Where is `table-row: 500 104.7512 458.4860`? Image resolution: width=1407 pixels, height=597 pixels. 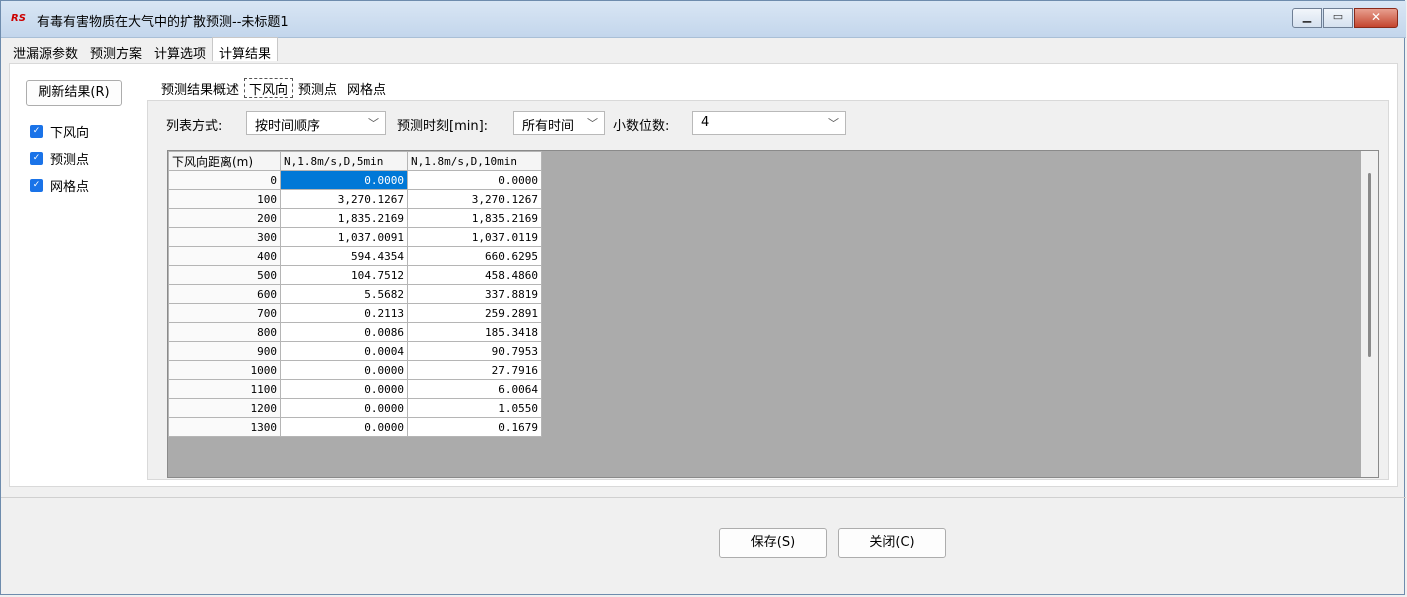
table-row: 500 104.7512 458.4860 is located at coordinates (355, 275).